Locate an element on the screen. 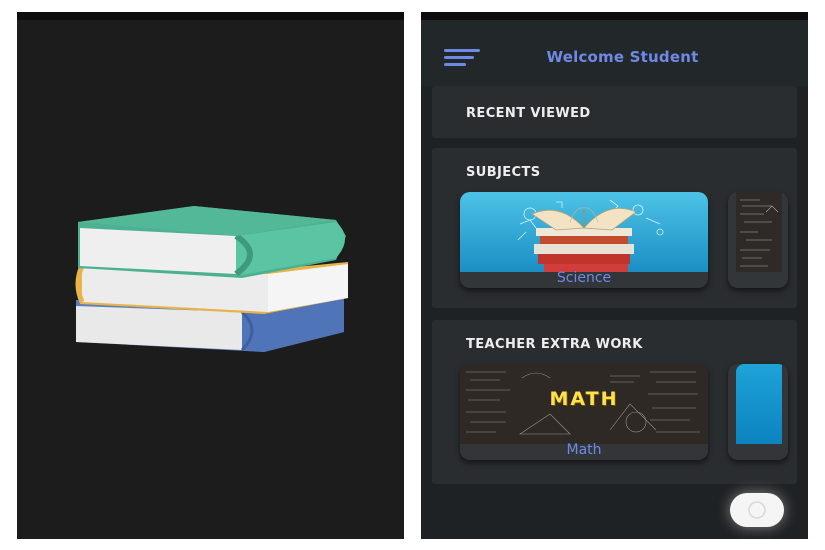 The width and height of the screenshot is (825, 550). floating-action-icon is located at coordinates (757, 510).